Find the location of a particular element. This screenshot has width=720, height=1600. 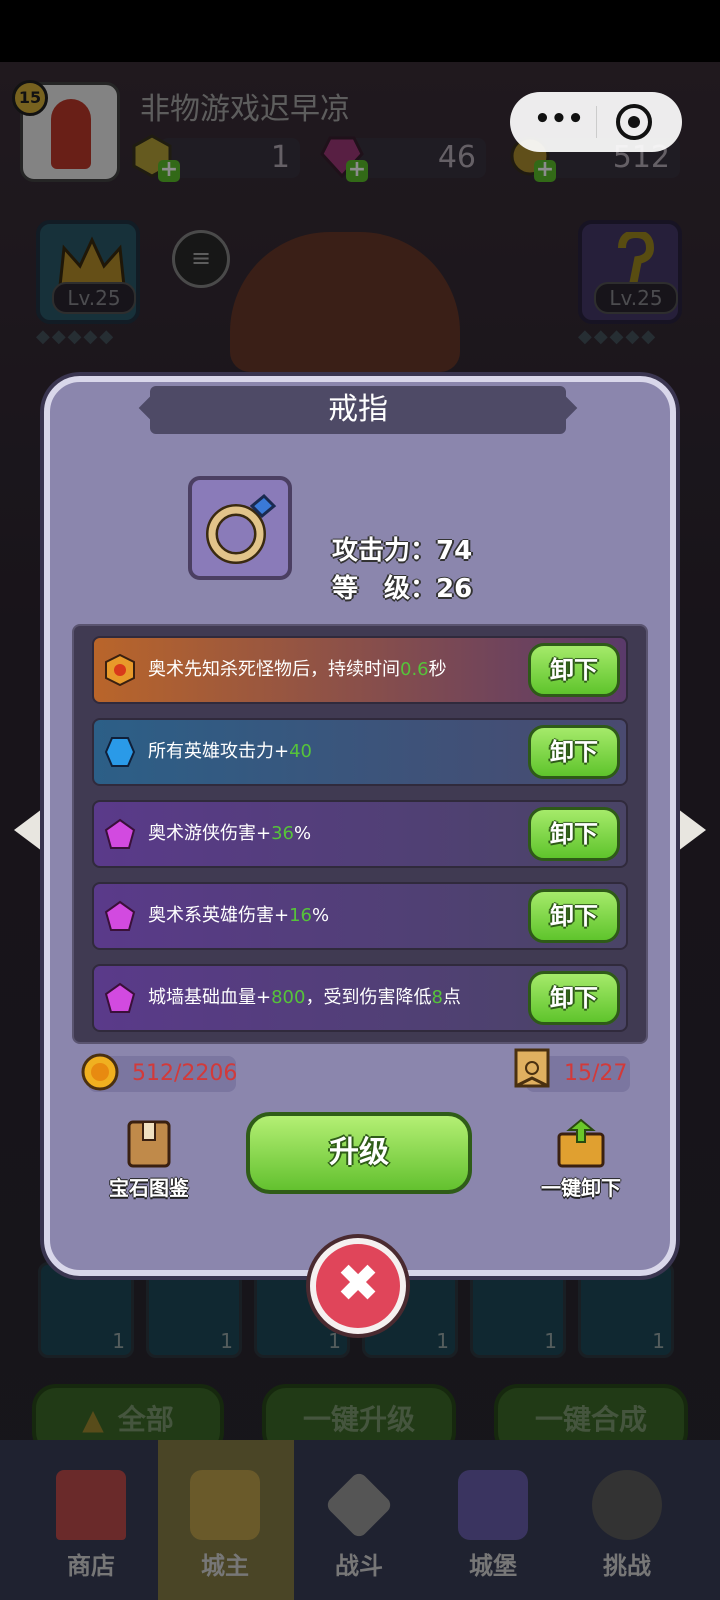

nav-challenge: 挑战 is located at coordinates (627, 1520).